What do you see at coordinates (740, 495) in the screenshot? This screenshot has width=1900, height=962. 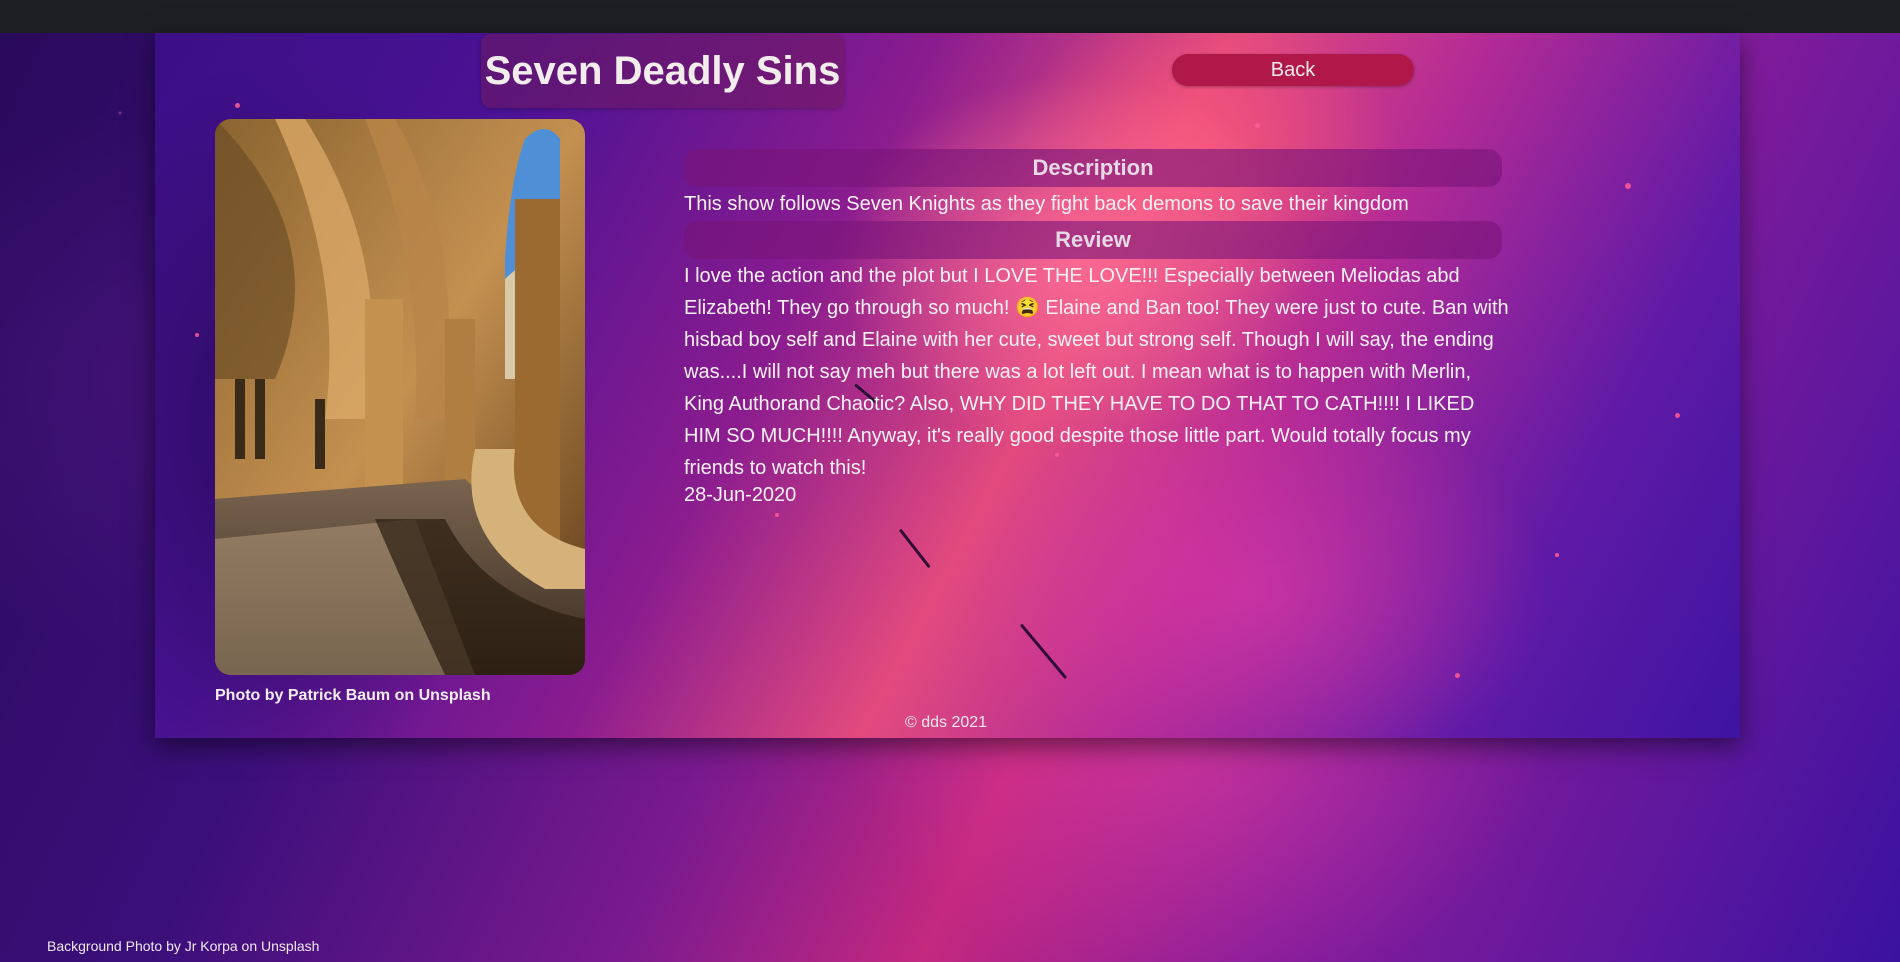 I see `review-date: 28-Jun-2020` at bounding box center [740, 495].